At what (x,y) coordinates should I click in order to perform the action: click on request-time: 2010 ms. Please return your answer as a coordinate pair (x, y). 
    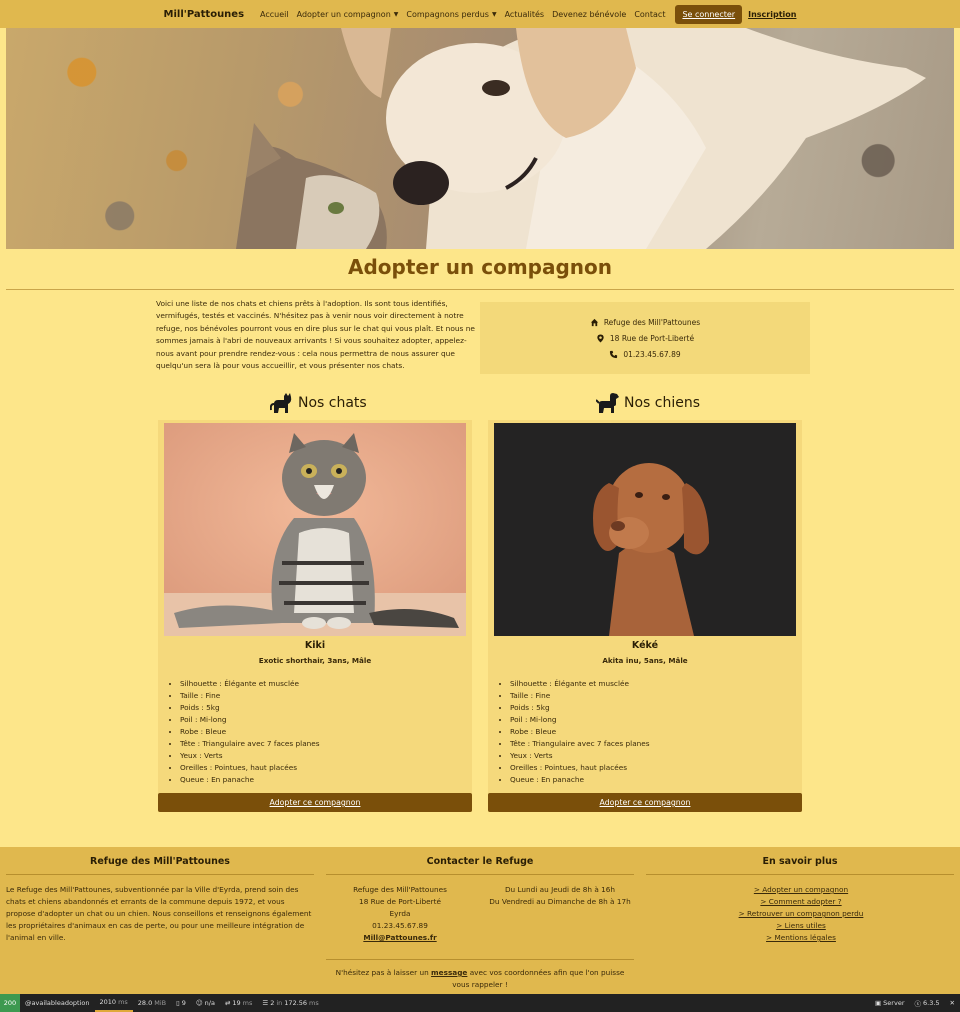
    Looking at the image, I should click on (113, 1003).